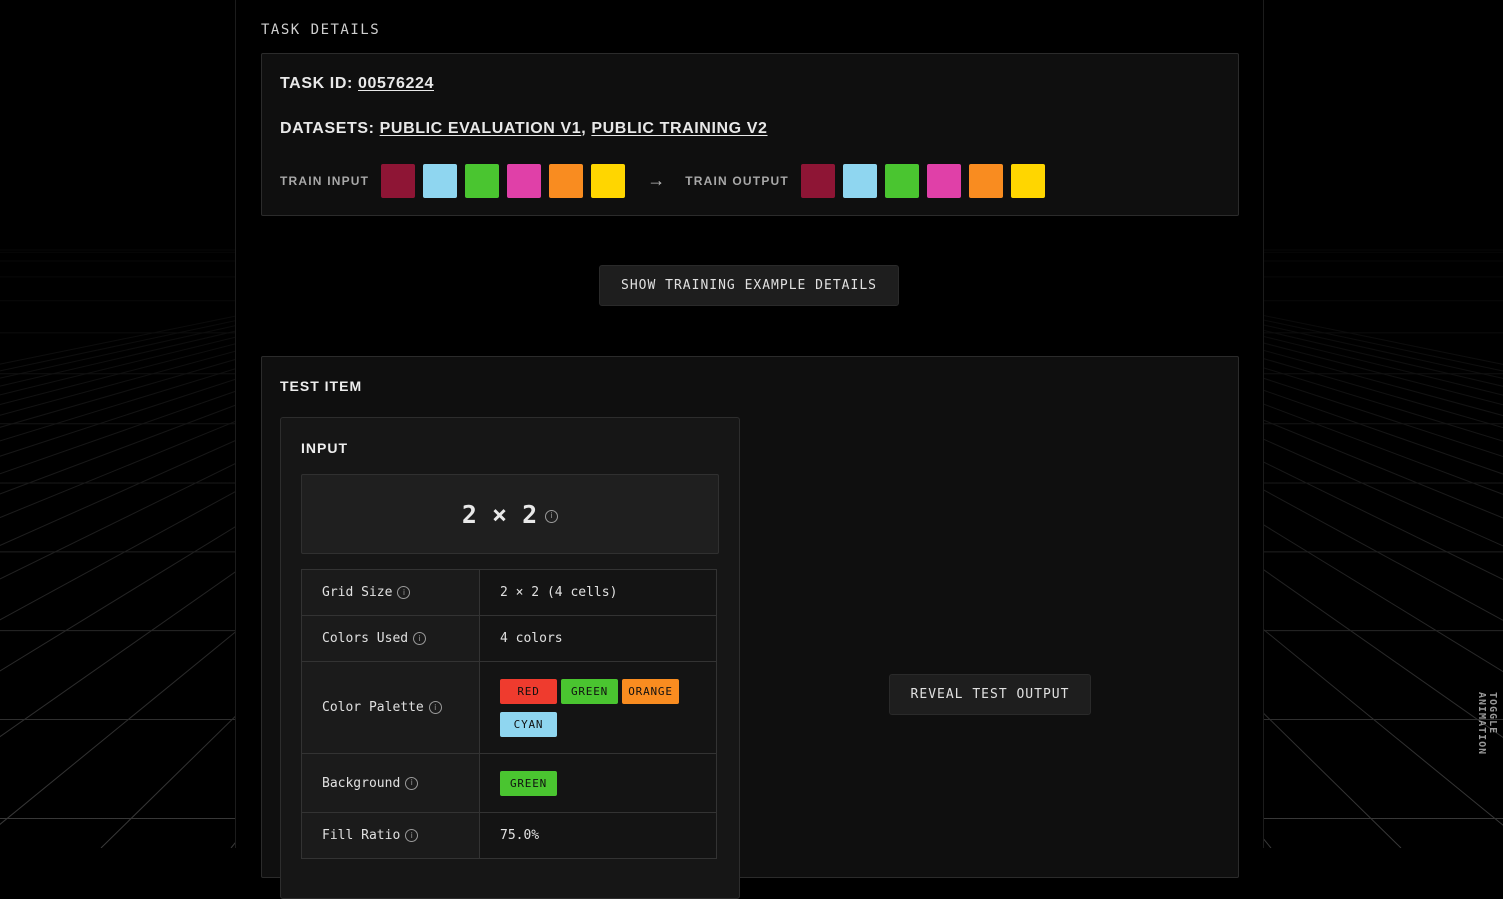 This screenshot has height=899, width=1503. What do you see at coordinates (361, 783) in the screenshot?
I see `stats-key-label: Background` at bounding box center [361, 783].